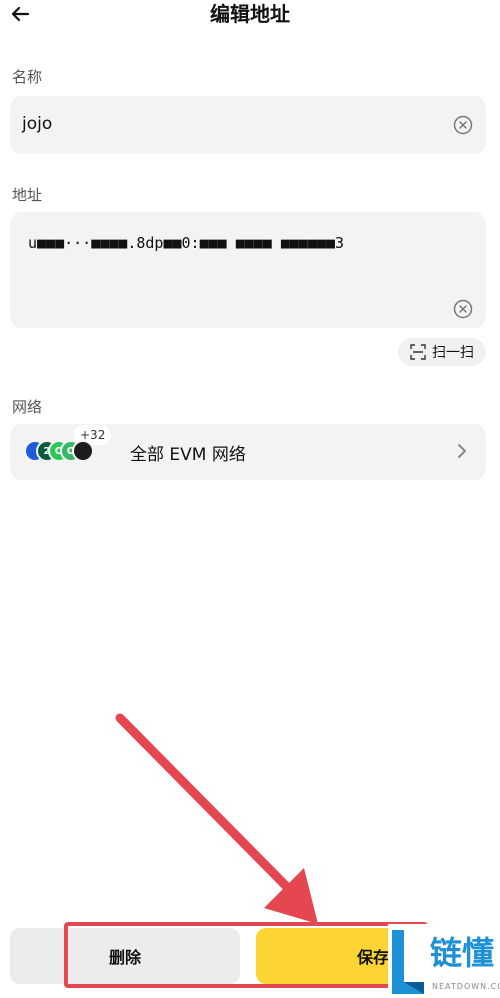 The height and width of the screenshot is (998, 500). What do you see at coordinates (453, 353) in the screenshot?
I see `scan-label: 扫一扫` at bounding box center [453, 353].